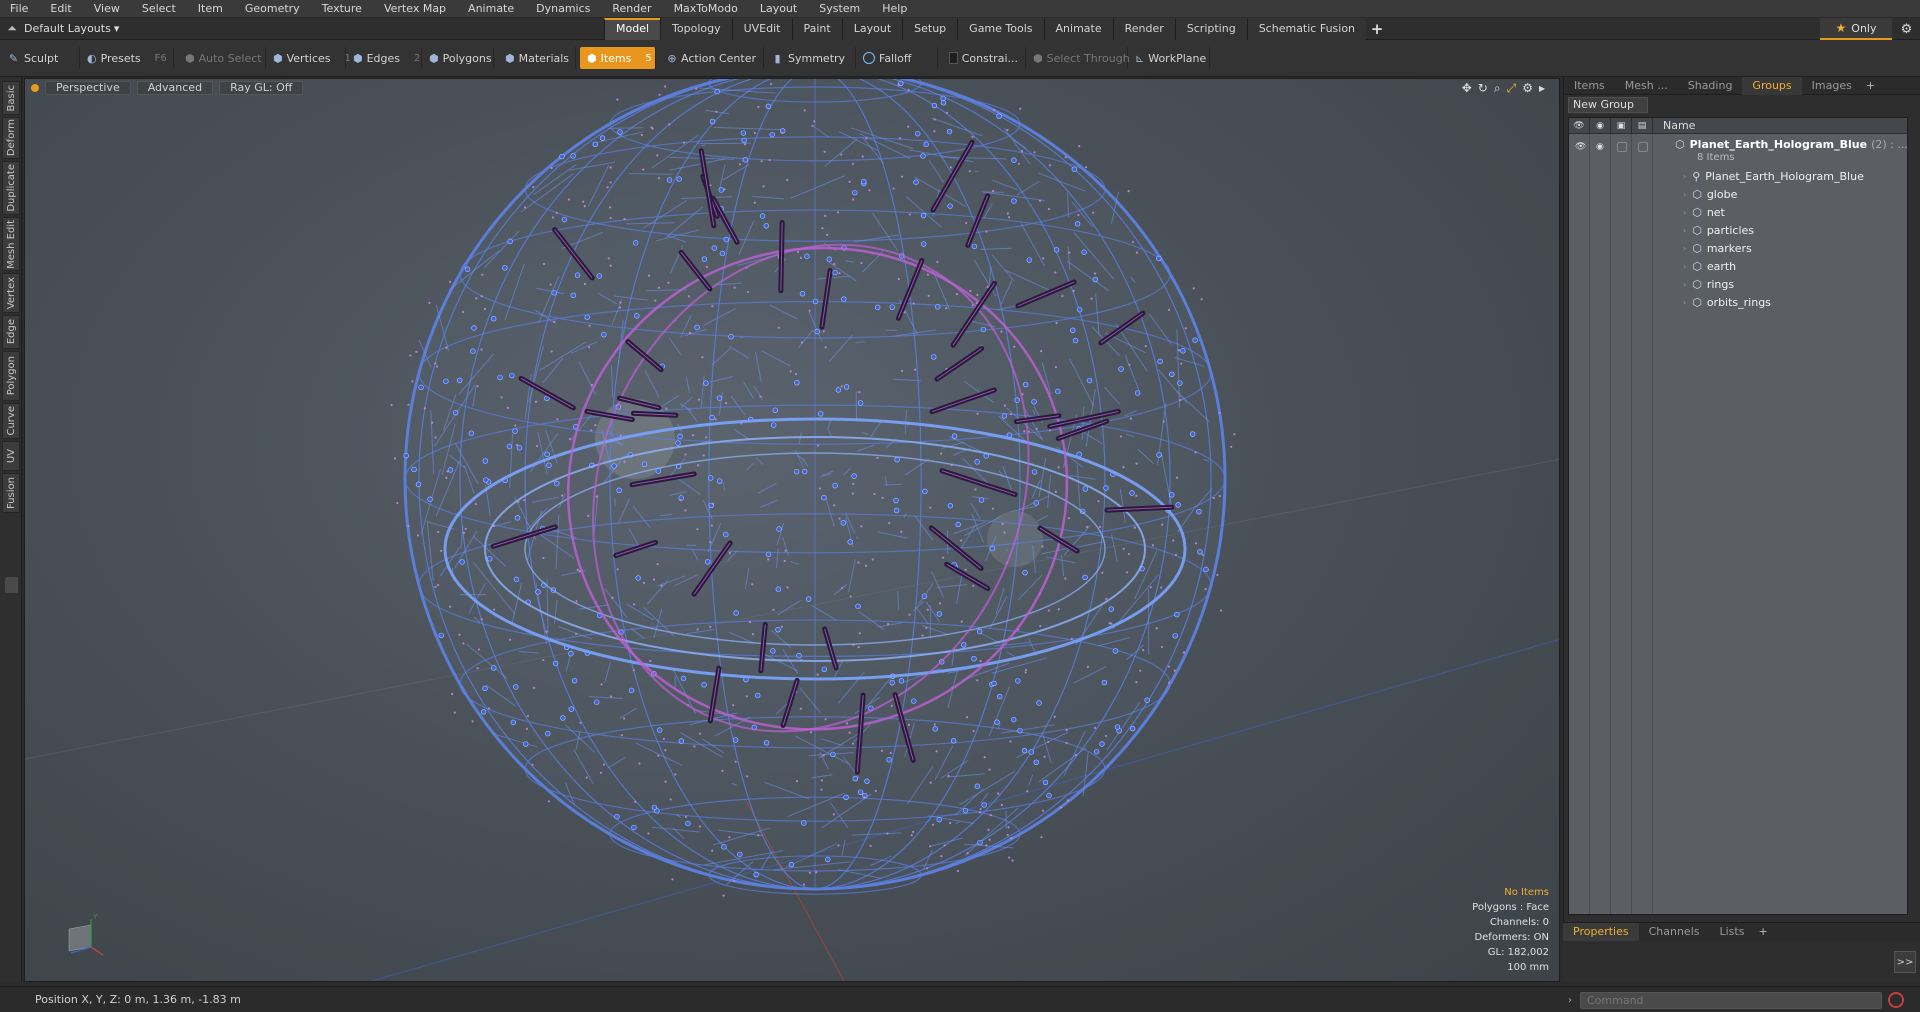  I want to click on vtab-fusion: Fusion, so click(11, 493).